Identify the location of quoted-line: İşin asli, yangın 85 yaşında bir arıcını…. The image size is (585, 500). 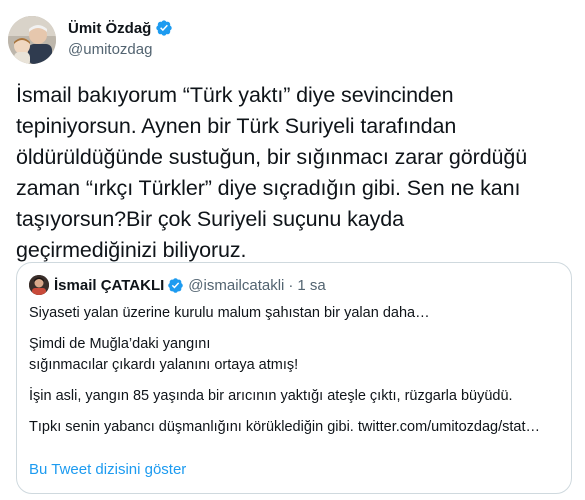
(271, 396).